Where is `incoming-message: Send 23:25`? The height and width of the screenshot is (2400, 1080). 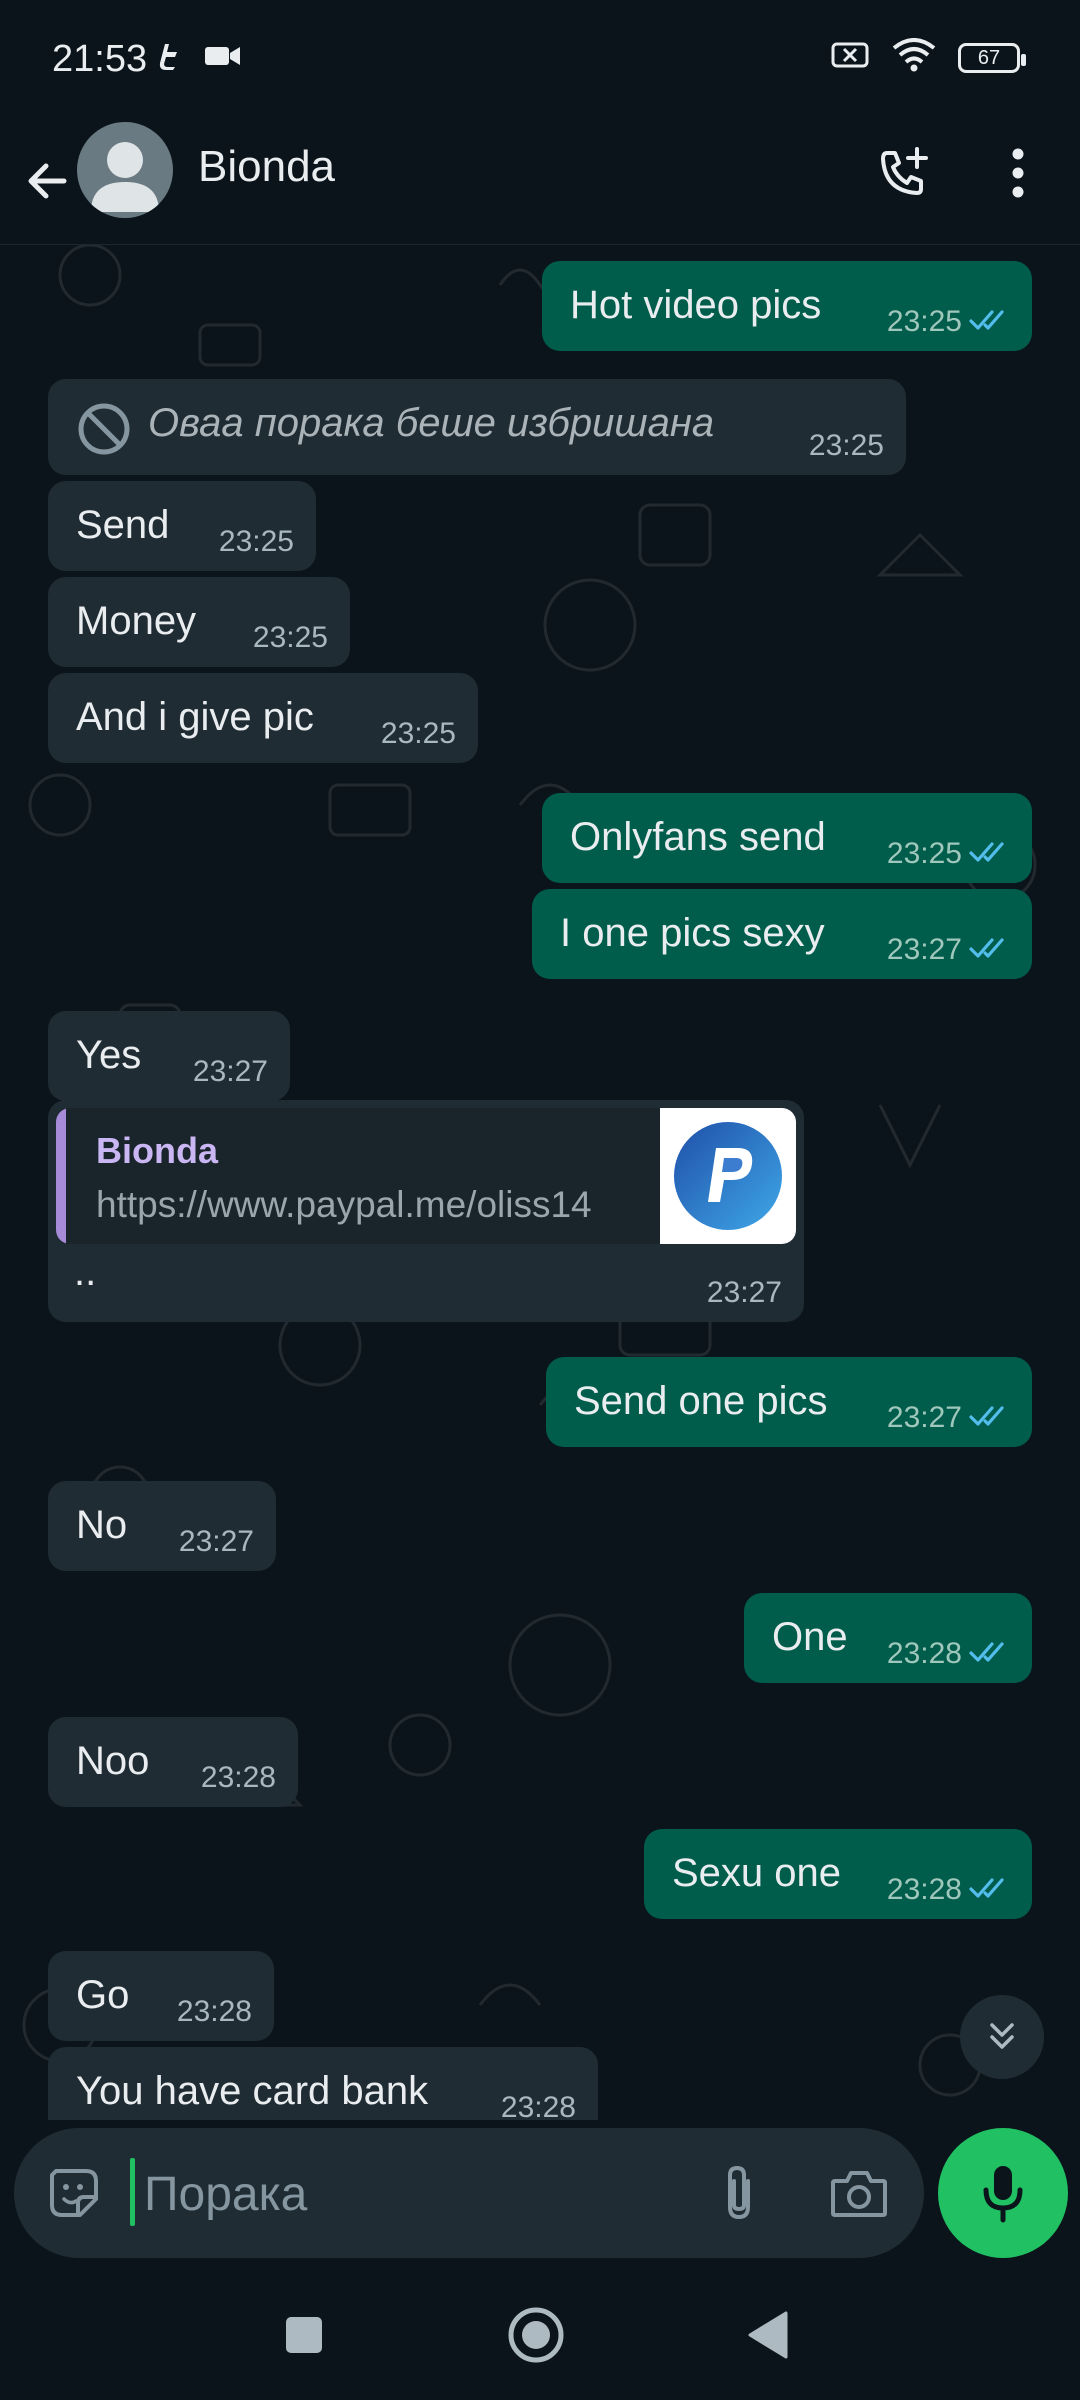
incoming-message: Send 23:25 is located at coordinates (182, 526).